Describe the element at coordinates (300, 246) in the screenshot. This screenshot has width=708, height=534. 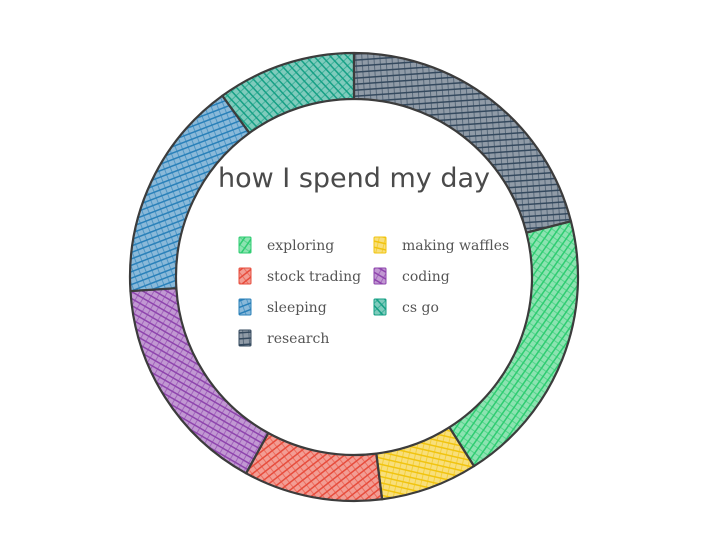
I see `legend-label-exploring: exploring` at that location.